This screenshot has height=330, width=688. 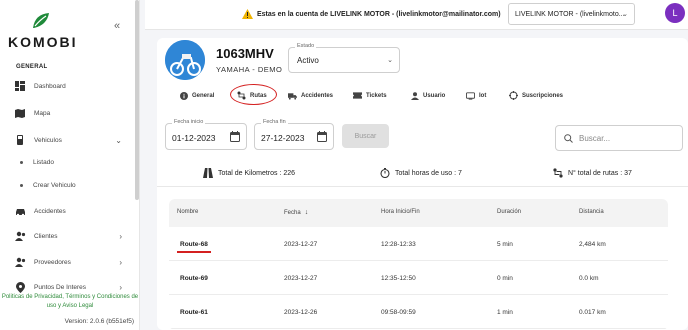 What do you see at coordinates (42, 113) in the screenshot?
I see `sidebar-item-label: Mapa` at bounding box center [42, 113].